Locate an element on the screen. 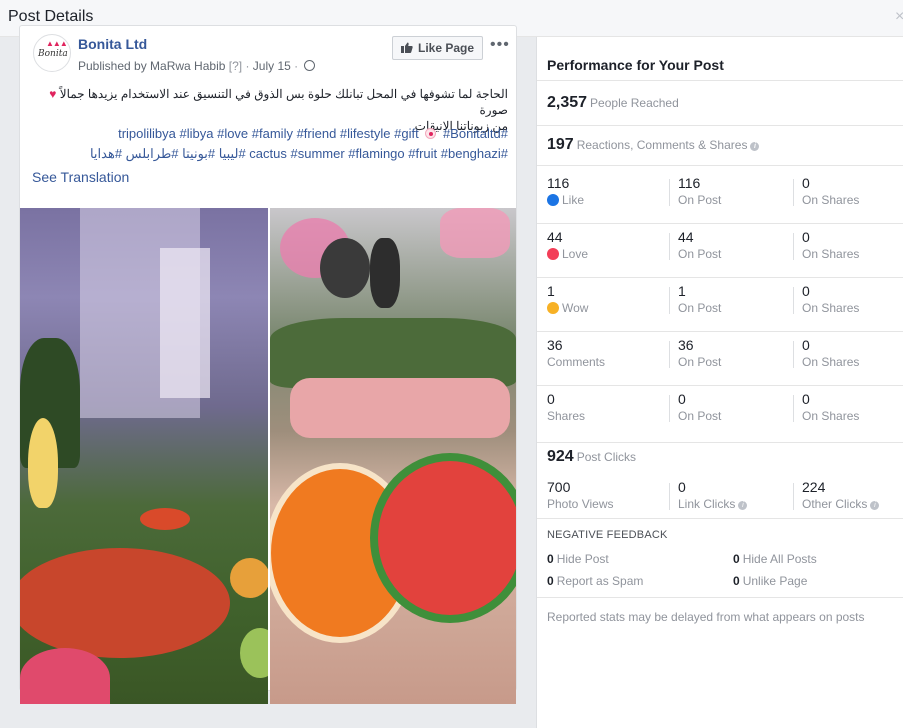 The height and width of the screenshot is (728, 903). engagement-label: Reactions, Comments & Shares is located at coordinates (662, 145).